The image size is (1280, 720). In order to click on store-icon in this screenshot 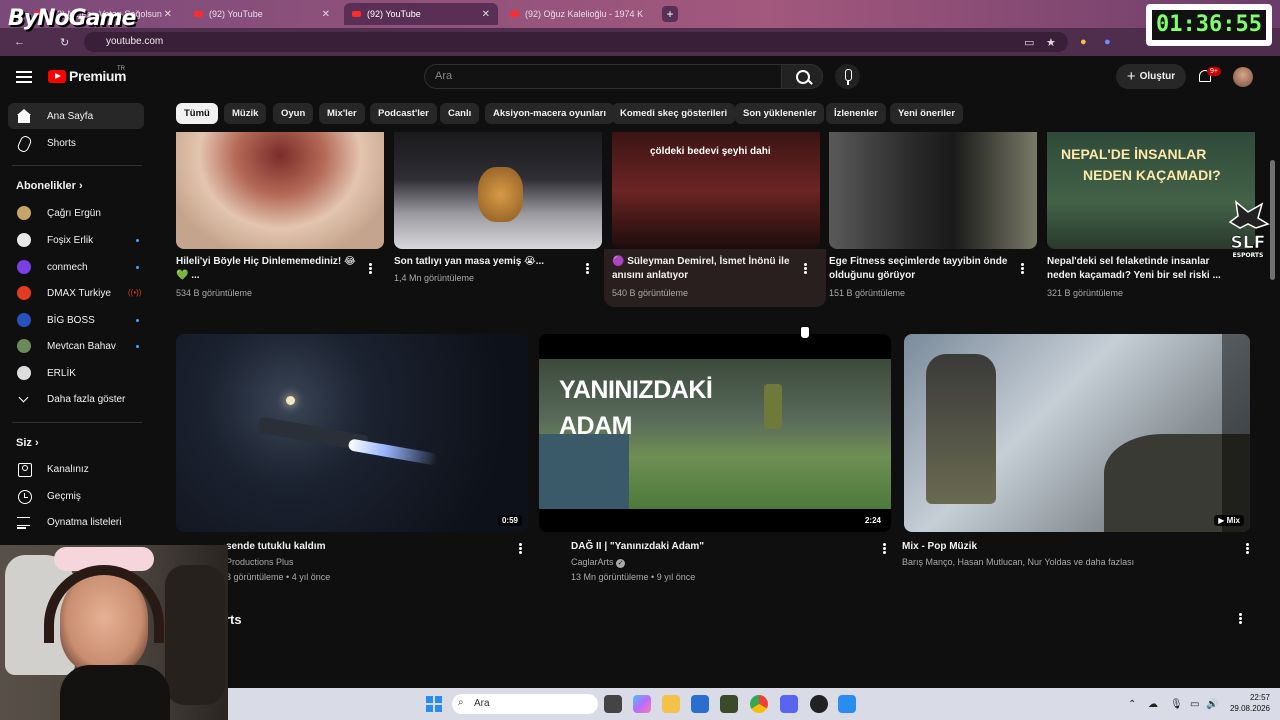, I will do `click(700, 704)`.